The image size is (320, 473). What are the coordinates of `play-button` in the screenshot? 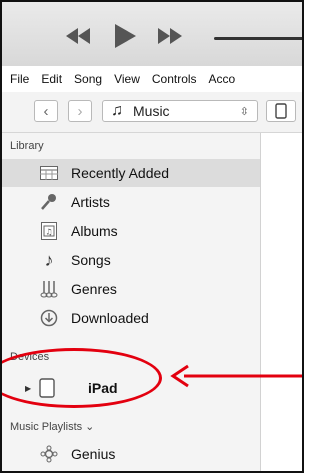 It's located at (125, 36).